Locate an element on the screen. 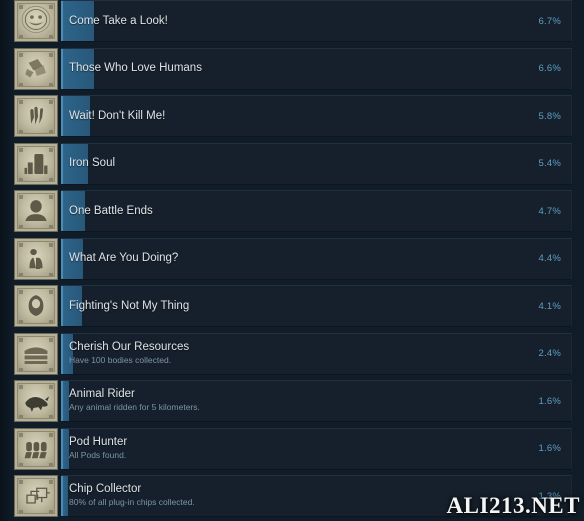  three-pods-icon is located at coordinates (36, 448).